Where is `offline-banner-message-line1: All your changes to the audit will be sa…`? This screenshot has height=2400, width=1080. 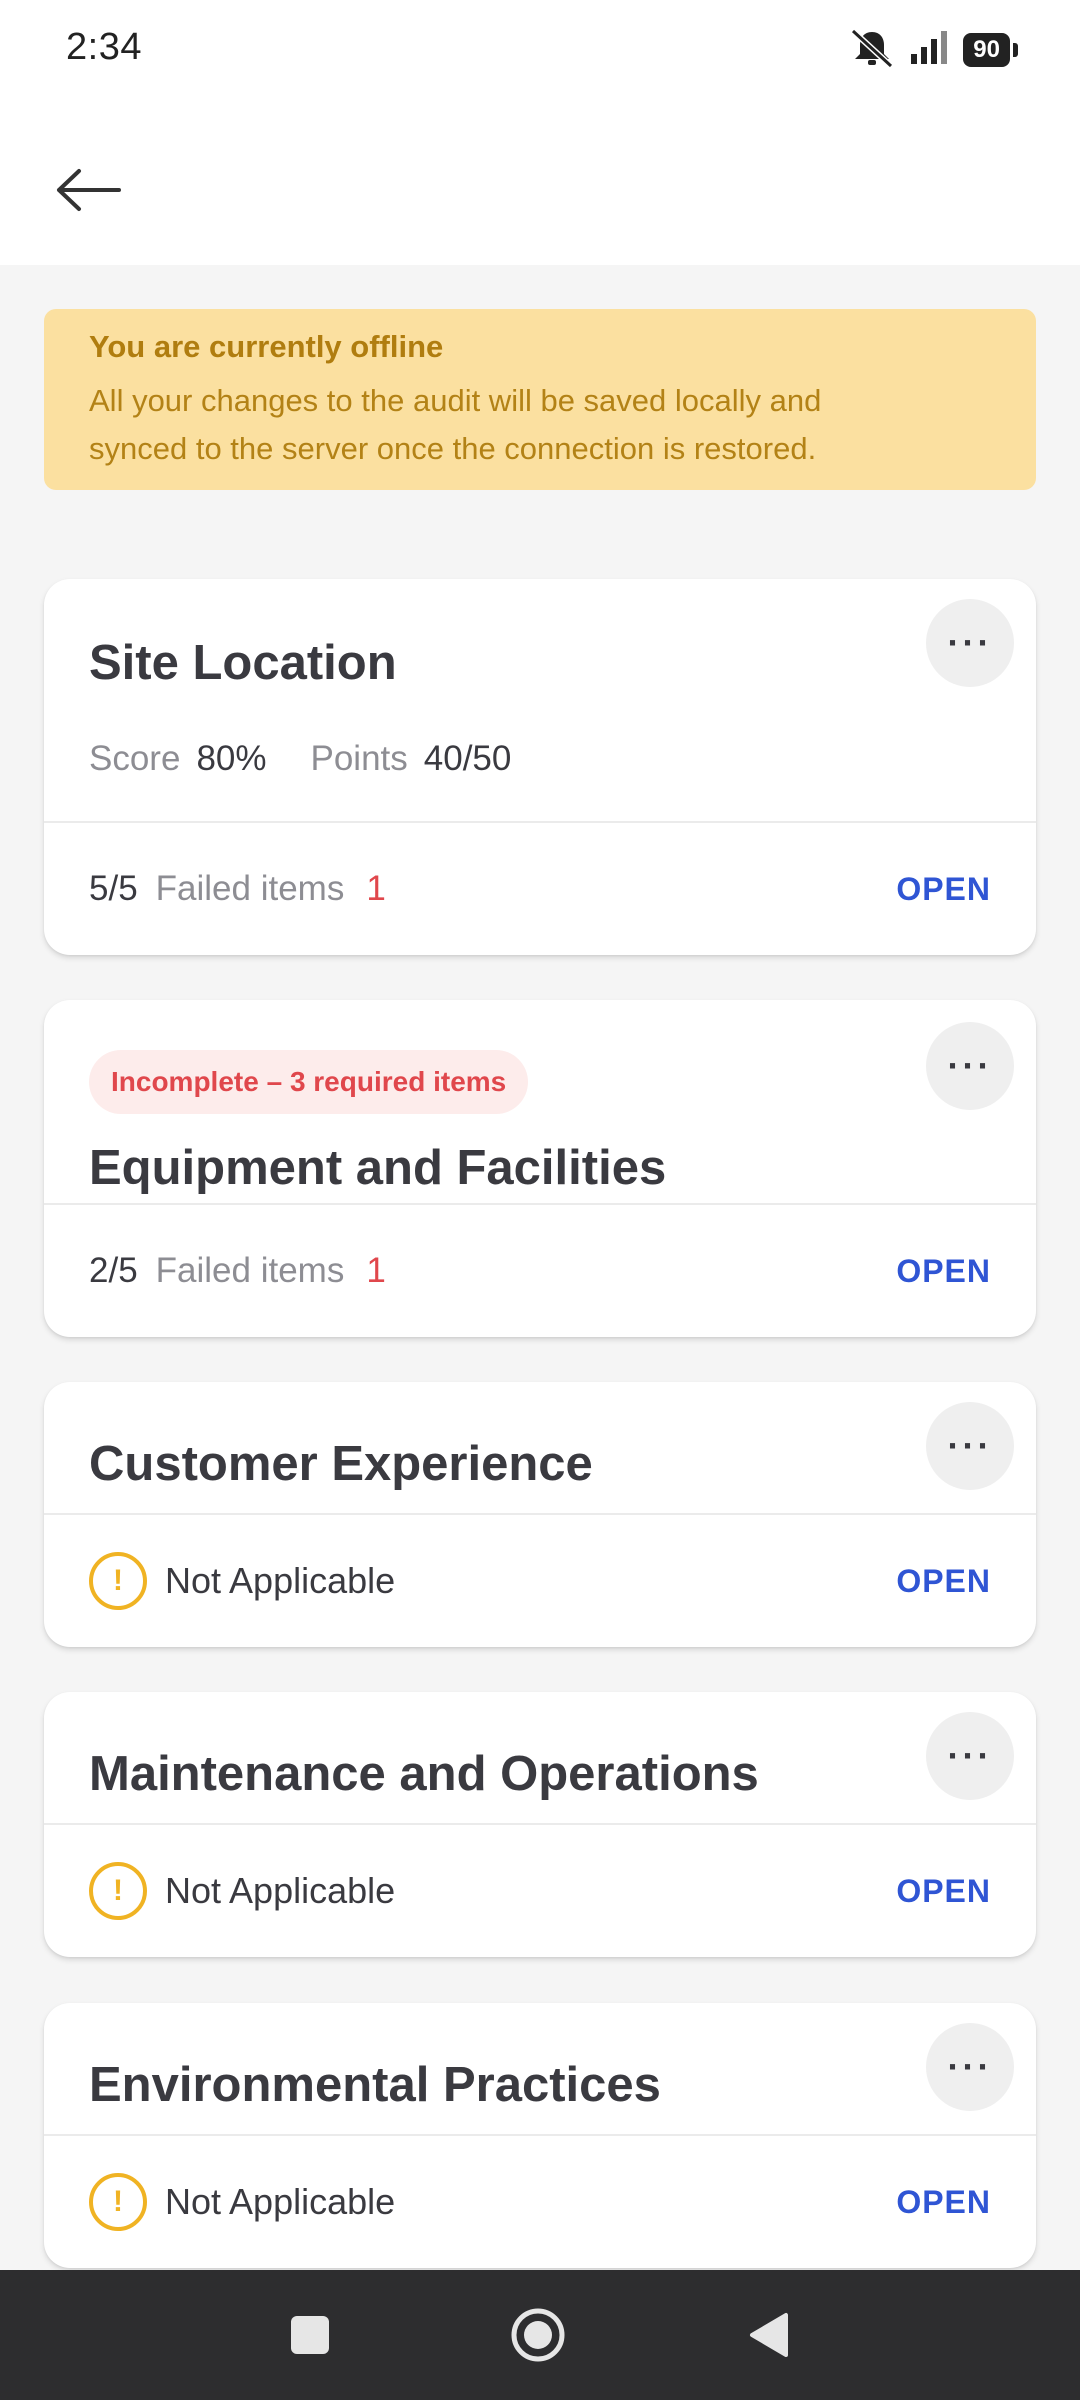
offline-banner-message-line1: All your changes to the audit will be sa… is located at coordinates (455, 400).